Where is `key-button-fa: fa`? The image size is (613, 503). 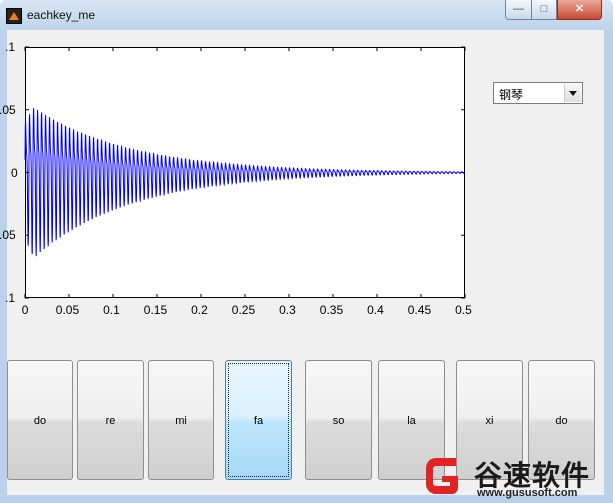
key-button-fa: fa is located at coordinates (258, 420).